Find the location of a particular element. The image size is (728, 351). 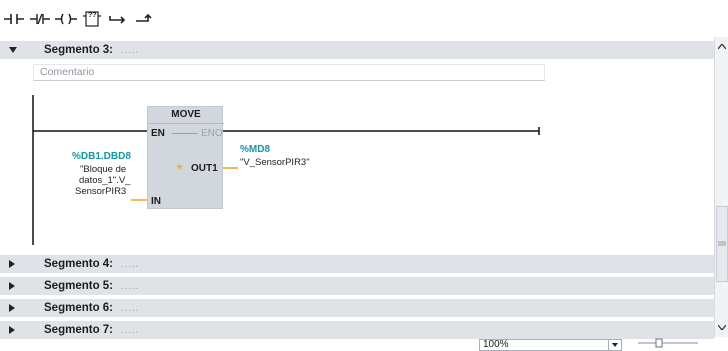

move-title: MOVE is located at coordinates (186, 114).